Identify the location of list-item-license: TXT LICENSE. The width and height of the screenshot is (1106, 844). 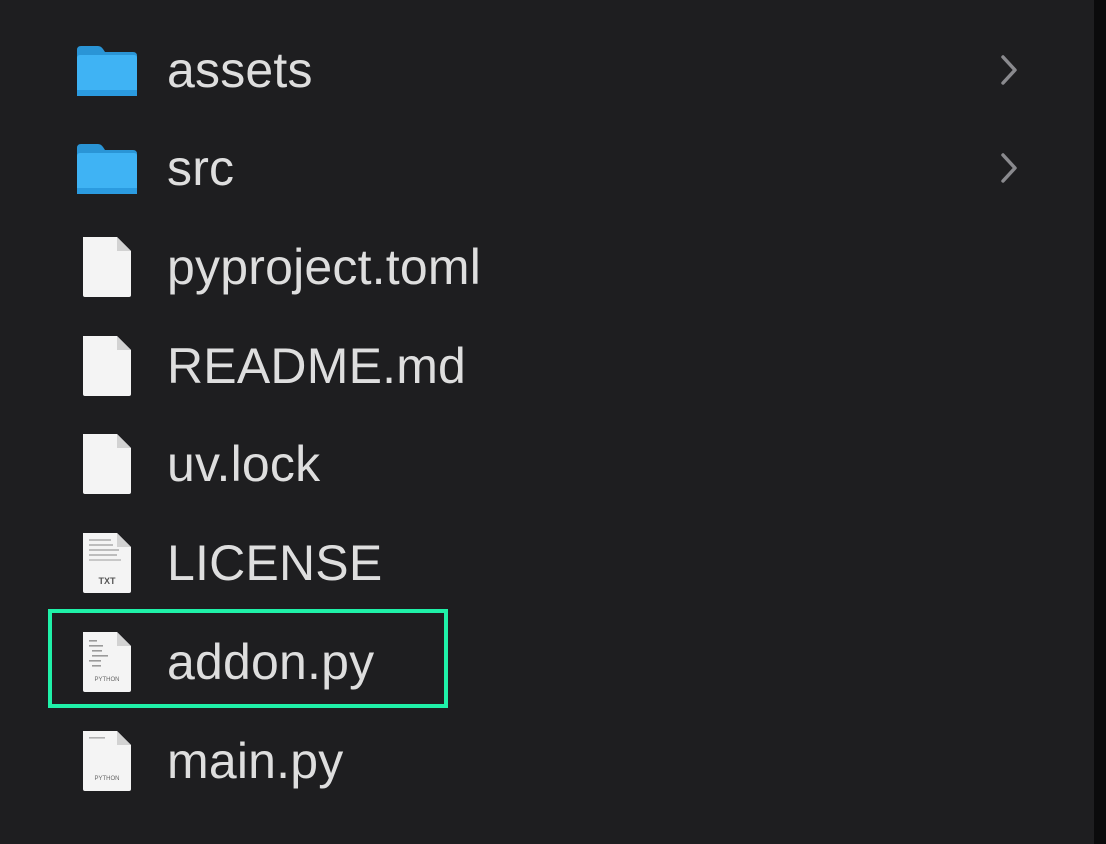
(560, 563).